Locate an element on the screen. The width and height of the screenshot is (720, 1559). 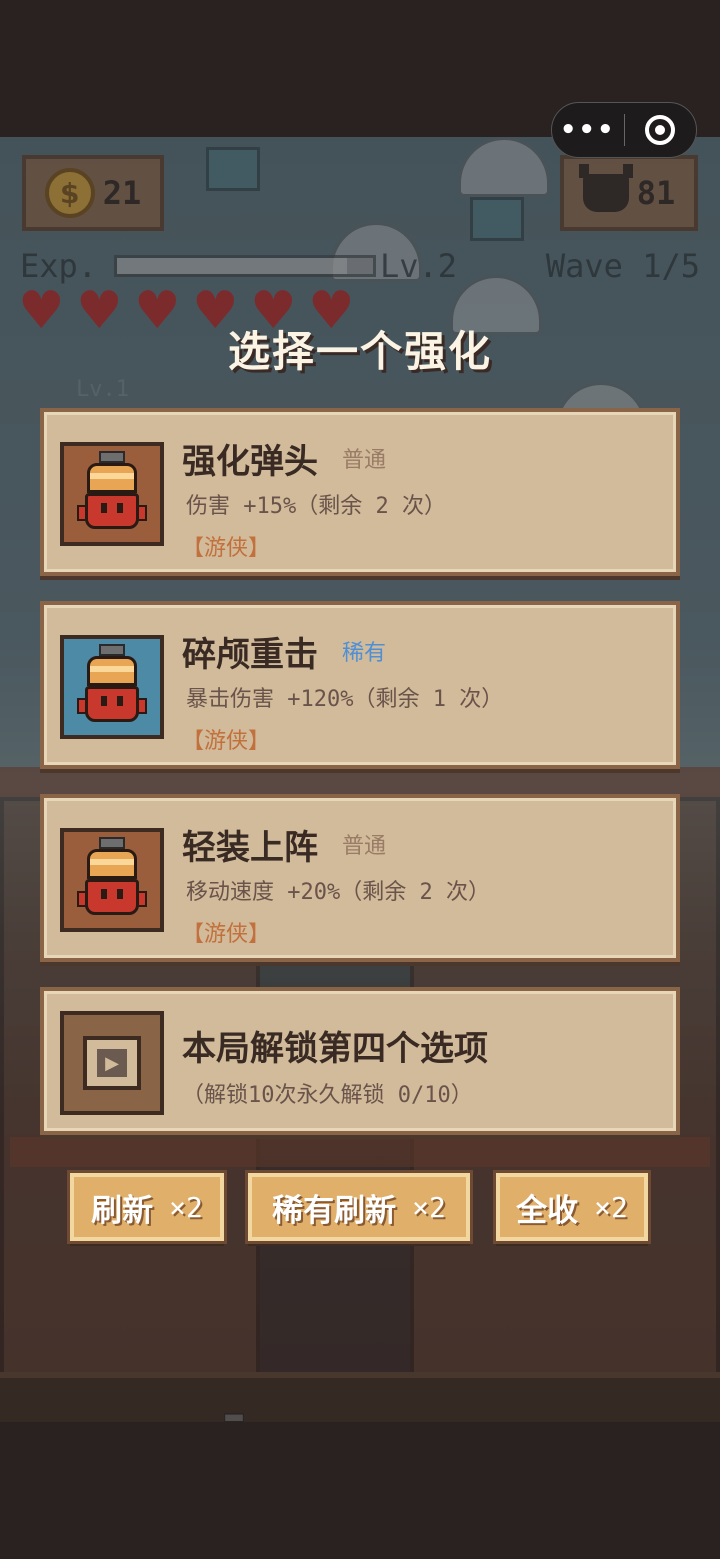
refresh-count: ×2 is located at coordinates (186, 1207).